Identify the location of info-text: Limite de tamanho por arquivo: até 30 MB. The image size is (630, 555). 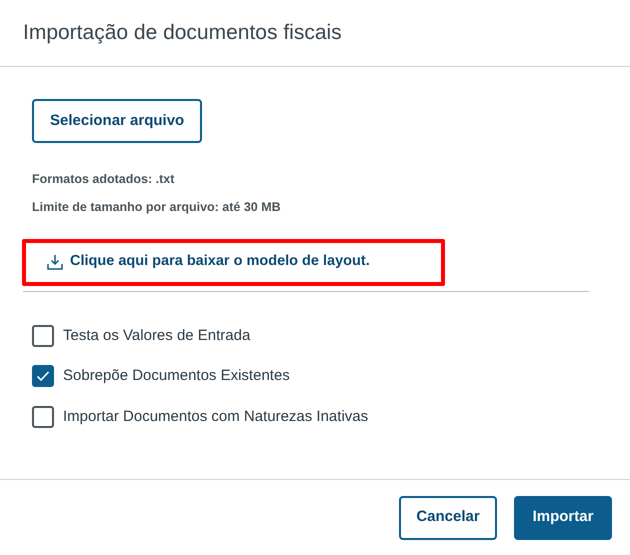
(157, 207).